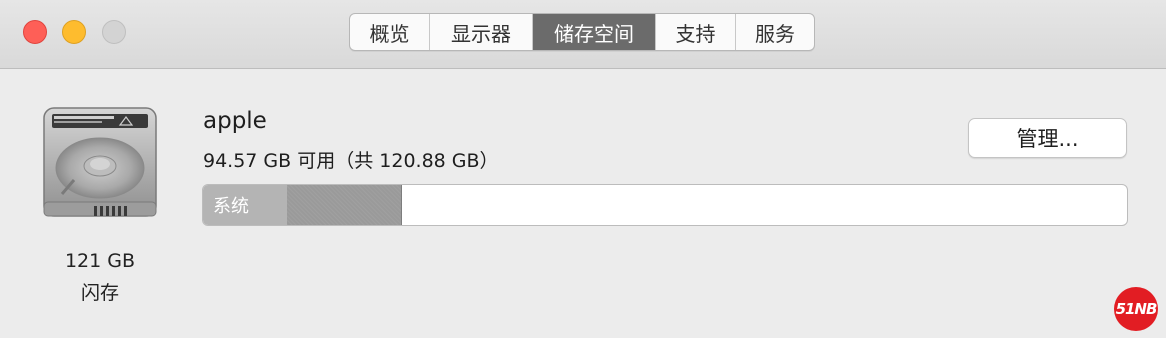 This screenshot has width=1166, height=338. What do you see at coordinates (245, 205) in the screenshot?
I see `storage-segment-system: 系统` at bounding box center [245, 205].